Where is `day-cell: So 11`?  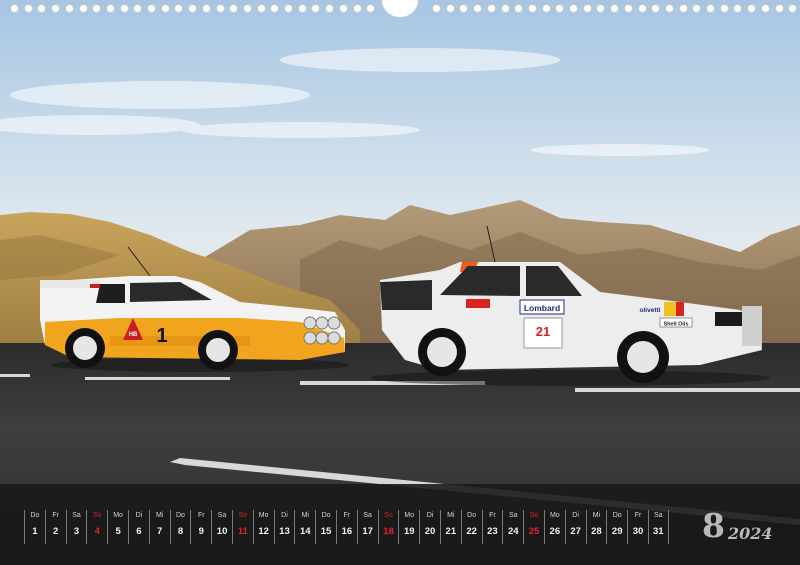
day-cell: So 11 is located at coordinates (242, 527).